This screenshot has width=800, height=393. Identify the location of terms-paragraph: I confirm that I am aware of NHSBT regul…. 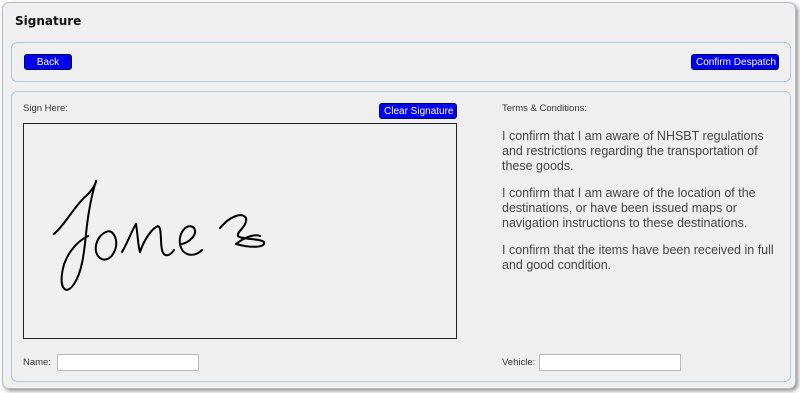
(633, 151).